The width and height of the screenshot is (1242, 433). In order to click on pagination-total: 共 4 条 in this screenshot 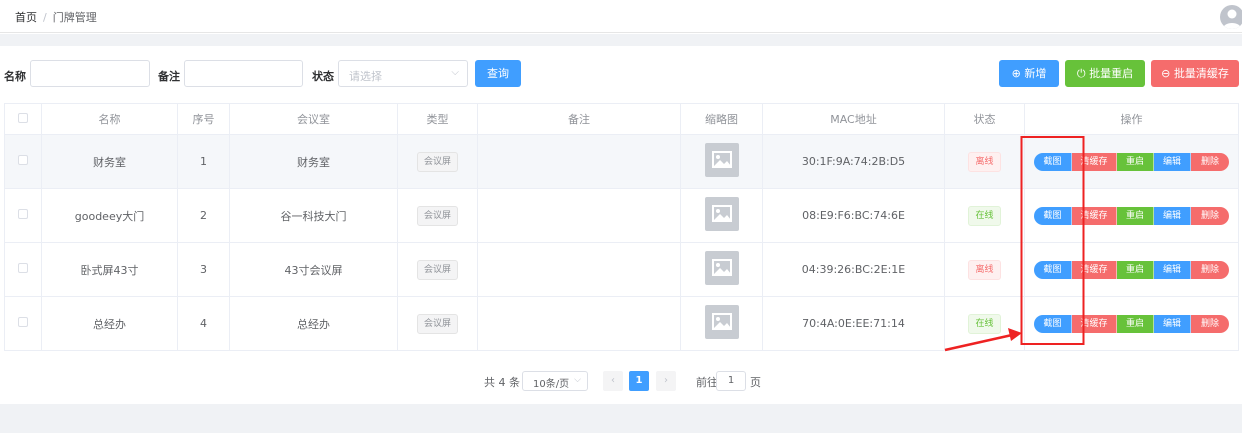, I will do `click(502, 382)`.